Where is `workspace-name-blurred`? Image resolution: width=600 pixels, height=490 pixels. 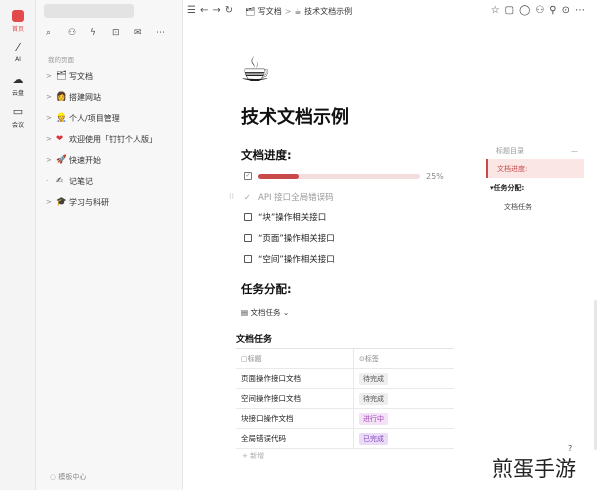 workspace-name-blurred is located at coordinates (89, 11).